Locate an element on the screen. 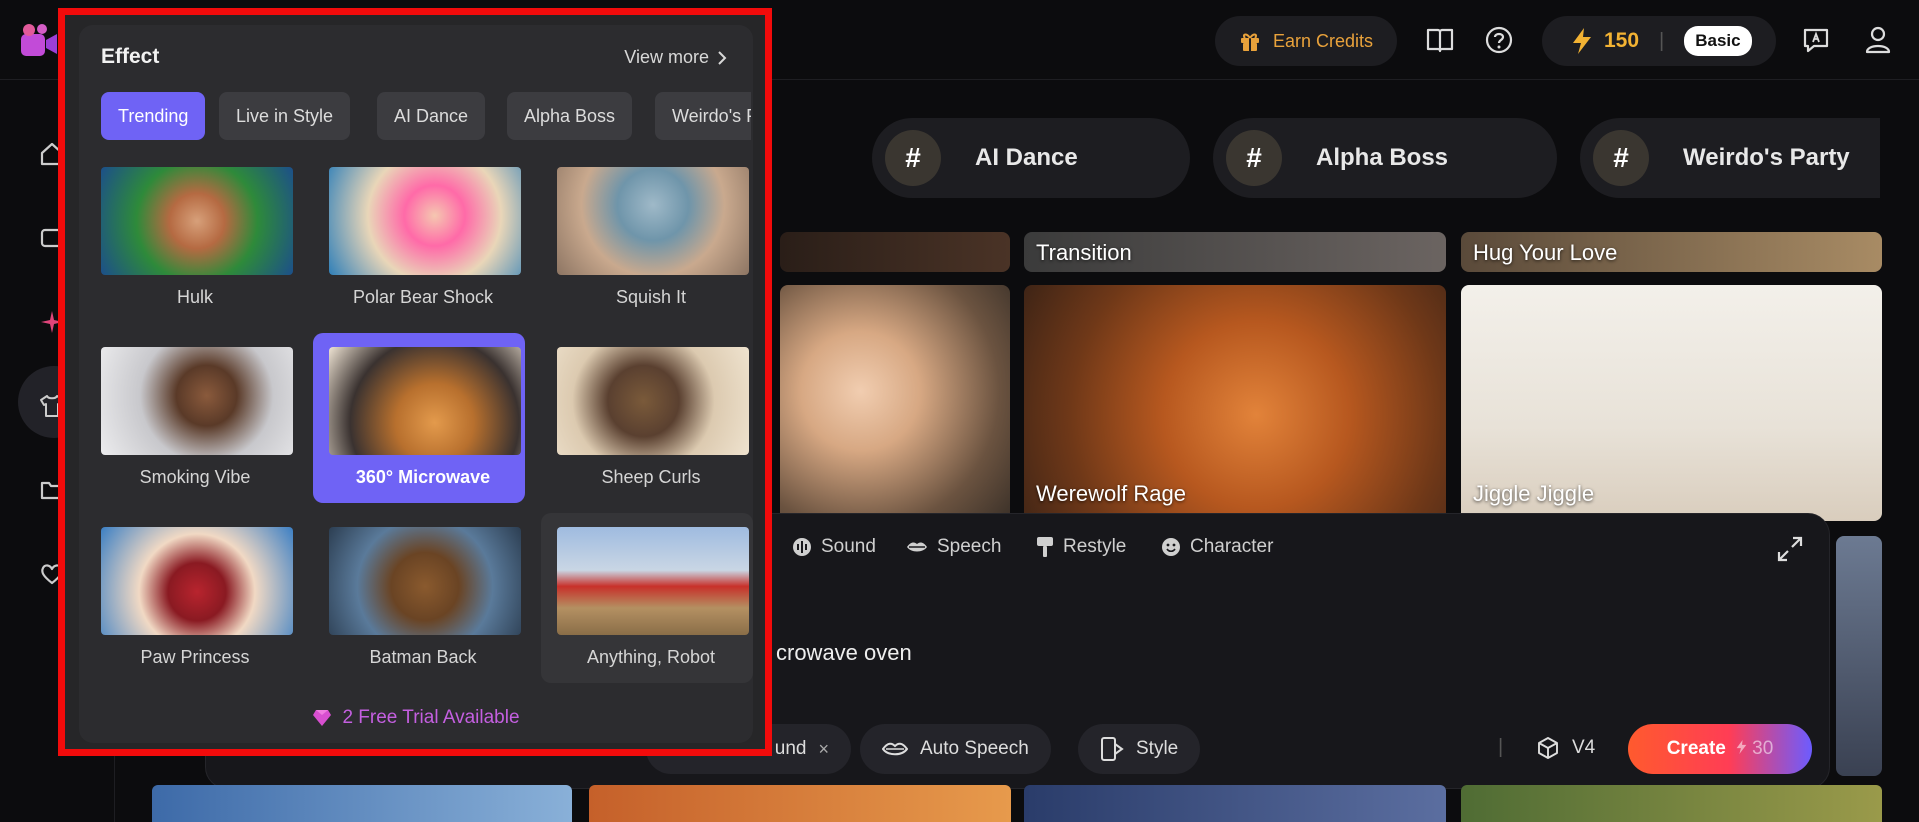 Image resolution: width=1919 pixels, height=822 pixels. effect-tile-batman-back: Batman Back is located at coordinates (419, 598).